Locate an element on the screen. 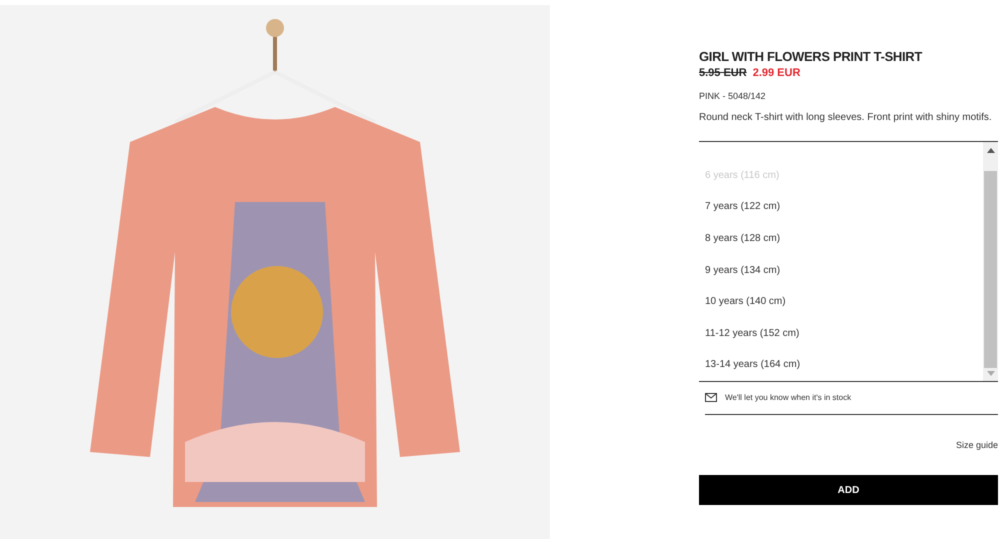  scroll-up-icon is located at coordinates (990, 150).